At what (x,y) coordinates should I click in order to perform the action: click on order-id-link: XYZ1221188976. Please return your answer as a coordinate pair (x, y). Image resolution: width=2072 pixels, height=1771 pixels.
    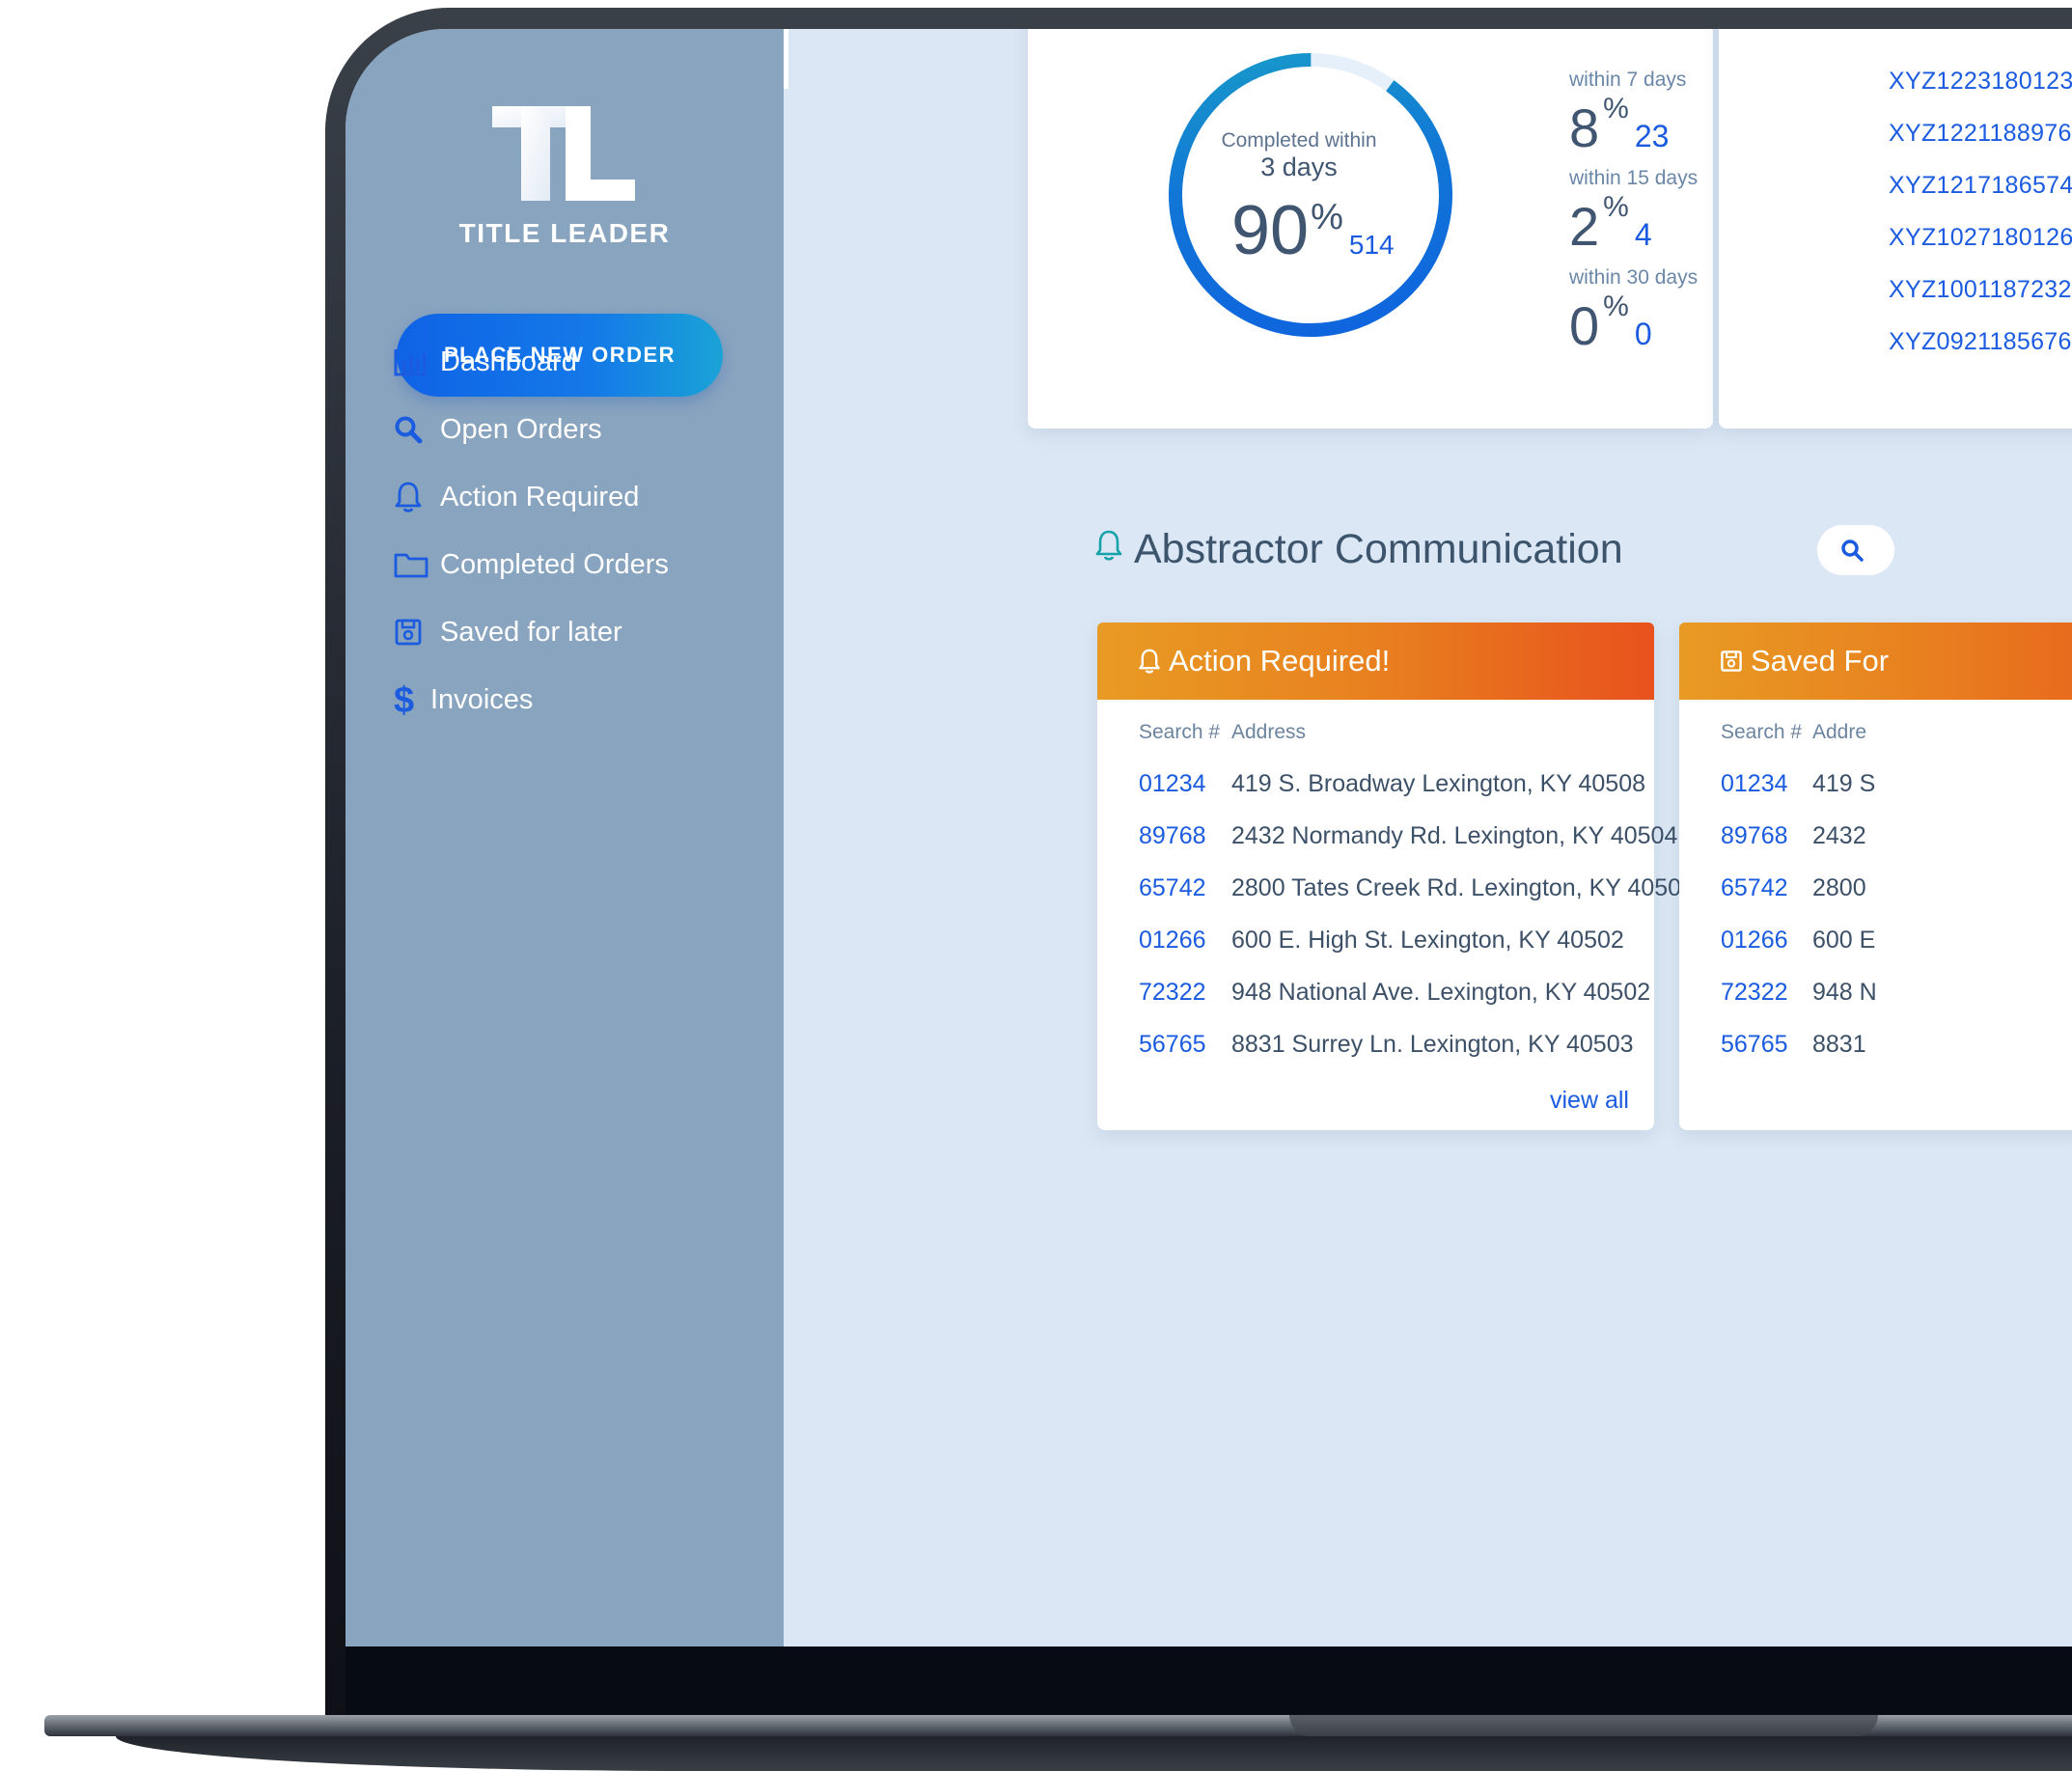
    Looking at the image, I should click on (1980, 134).